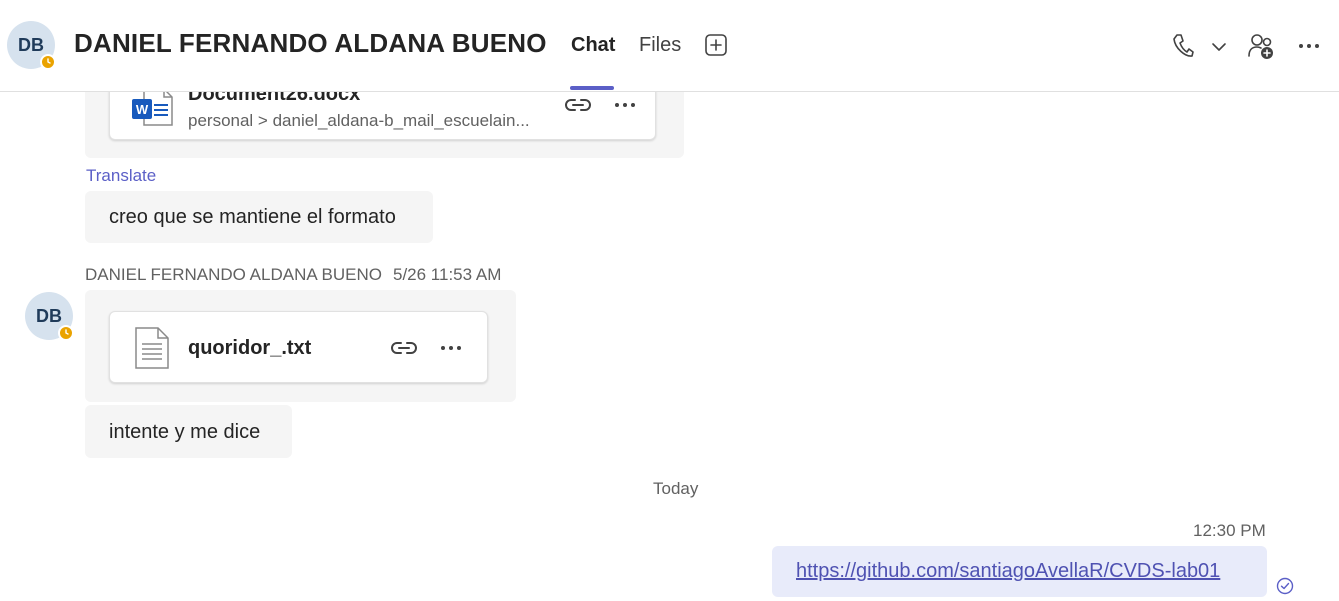  I want to click on file-card-txt: quoridor_.txt, so click(298, 347).